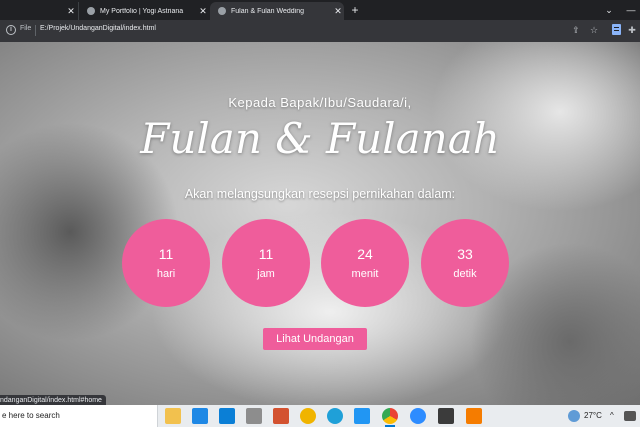 The width and height of the screenshot is (640, 427). Describe the element at coordinates (594, 30) in the screenshot. I see `star-icon: ☆` at that location.